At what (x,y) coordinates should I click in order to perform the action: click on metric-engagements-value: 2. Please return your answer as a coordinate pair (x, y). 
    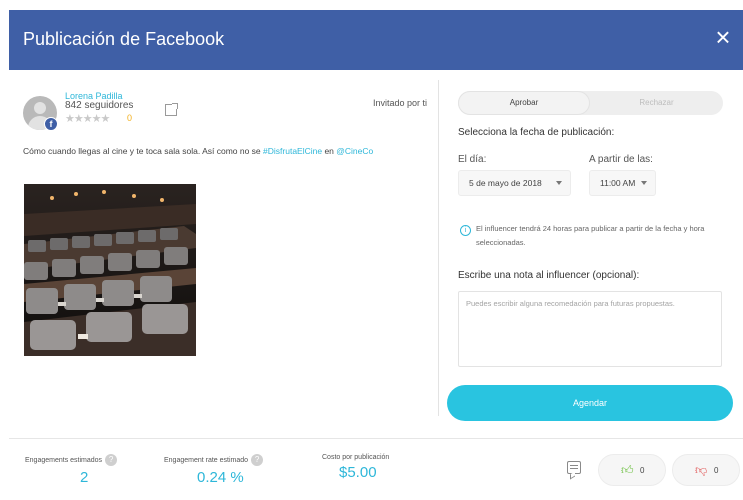
    Looking at the image, I should click on (84, 477).